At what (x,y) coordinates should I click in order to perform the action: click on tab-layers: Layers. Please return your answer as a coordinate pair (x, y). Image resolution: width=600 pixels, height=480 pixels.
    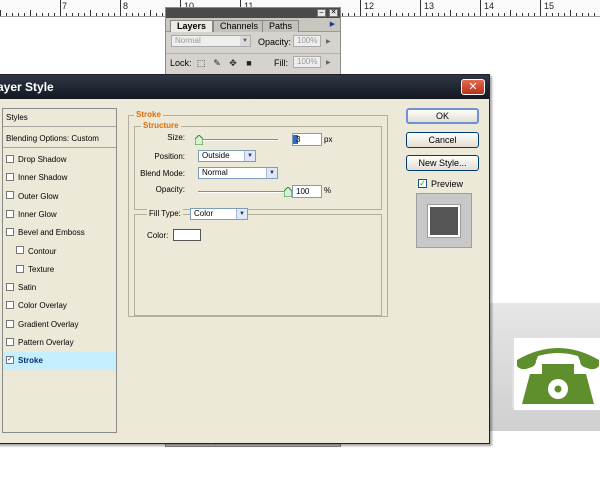
    Looking at the image, I should click on (192, 26).